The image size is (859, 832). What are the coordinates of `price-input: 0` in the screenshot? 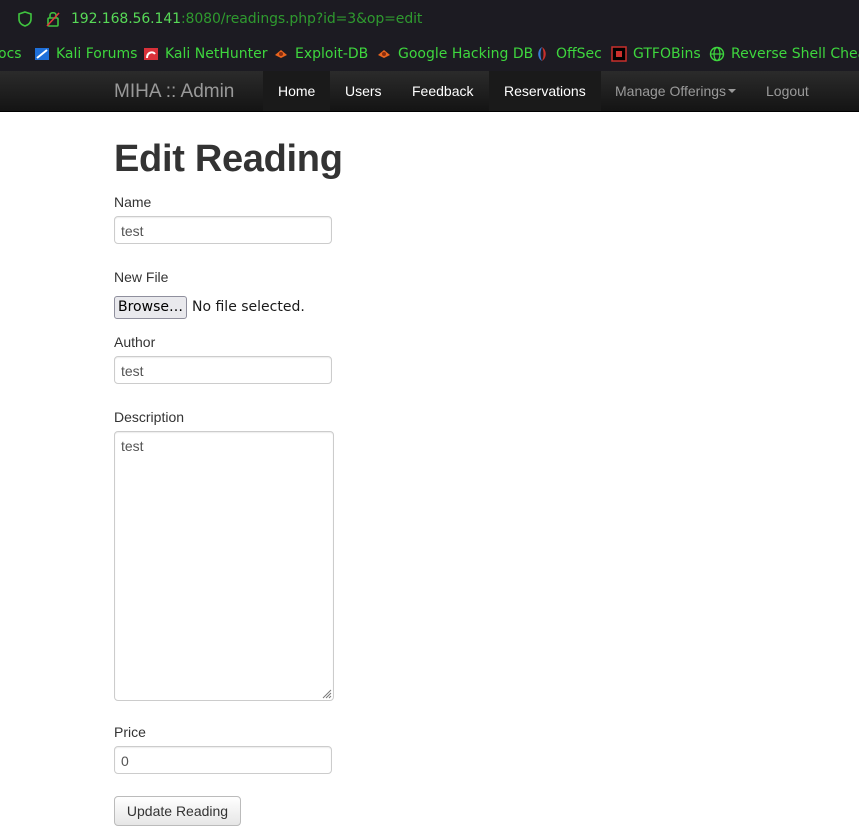 It's located at (223, 760).